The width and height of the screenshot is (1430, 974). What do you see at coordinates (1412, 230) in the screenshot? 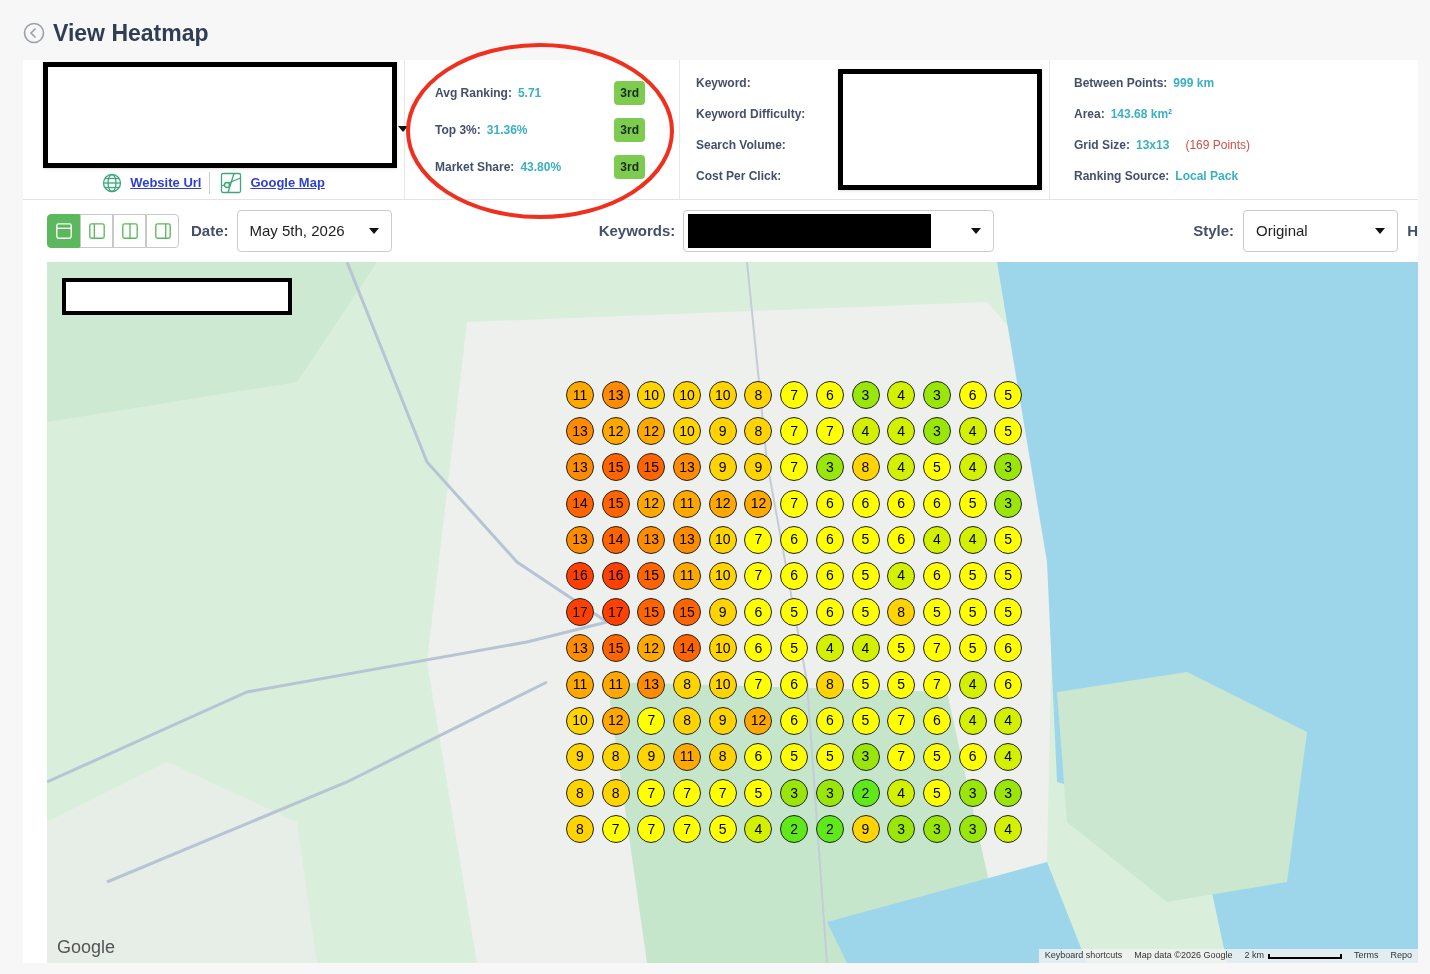
I see `toolbar-label: H` at bounding box center [1412, 230].